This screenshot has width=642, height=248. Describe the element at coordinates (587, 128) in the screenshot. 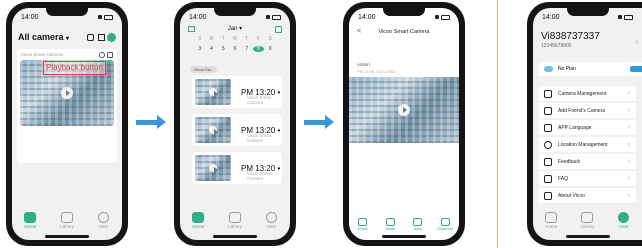

I see `menu-app-language: APP Language ›` at that location.